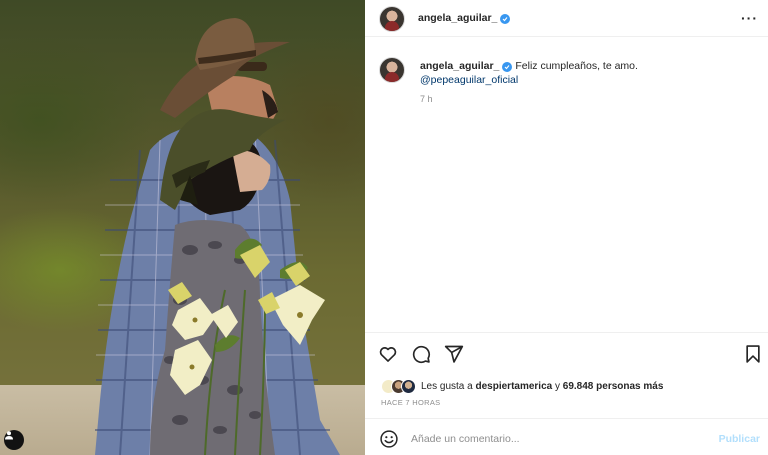  I want to click on likes-connector: y, so click(557, 386).